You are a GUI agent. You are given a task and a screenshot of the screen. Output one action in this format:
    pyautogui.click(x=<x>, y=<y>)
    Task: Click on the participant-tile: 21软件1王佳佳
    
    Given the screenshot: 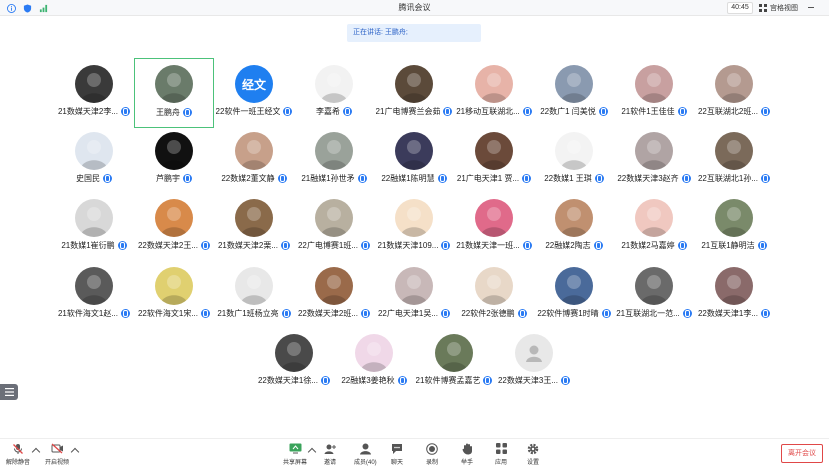 What is the action you would take?
    pyautogui.click(x=654, y=88)
    